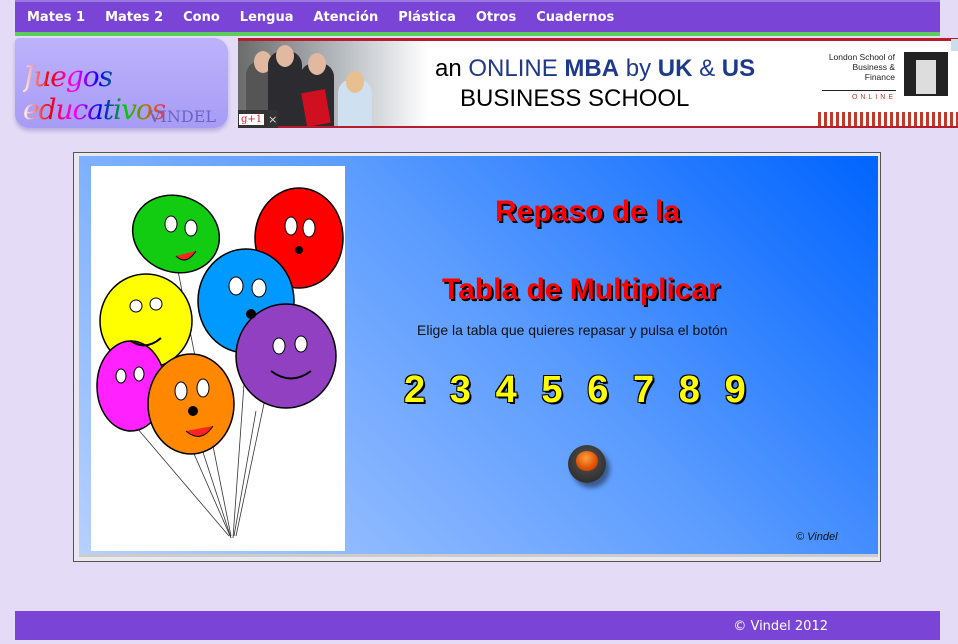 The image size is (958, 644). I want to click on footer-copyright: © Vindel 2012, so click(780, 626).